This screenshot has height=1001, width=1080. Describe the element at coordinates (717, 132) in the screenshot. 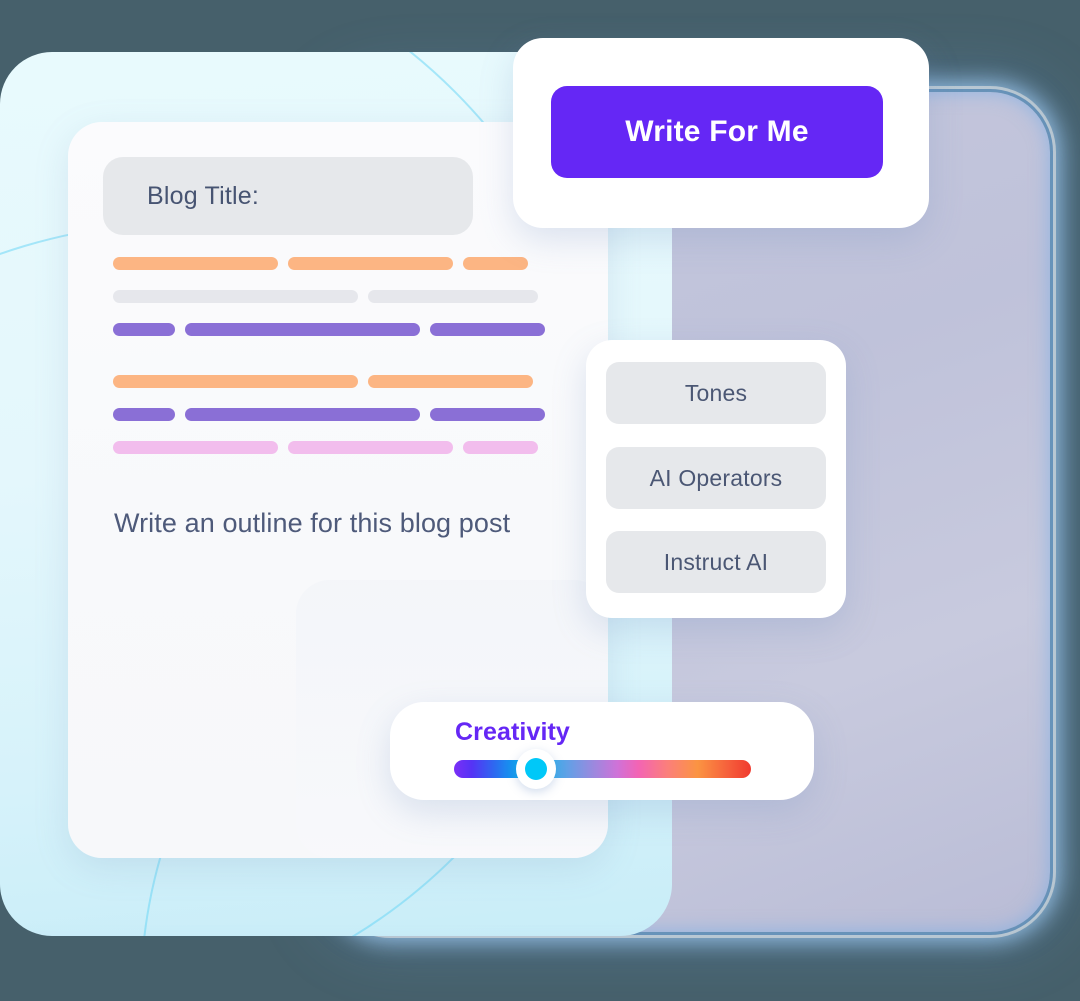

I see `write-for-me-button: Write For Me` at that location.